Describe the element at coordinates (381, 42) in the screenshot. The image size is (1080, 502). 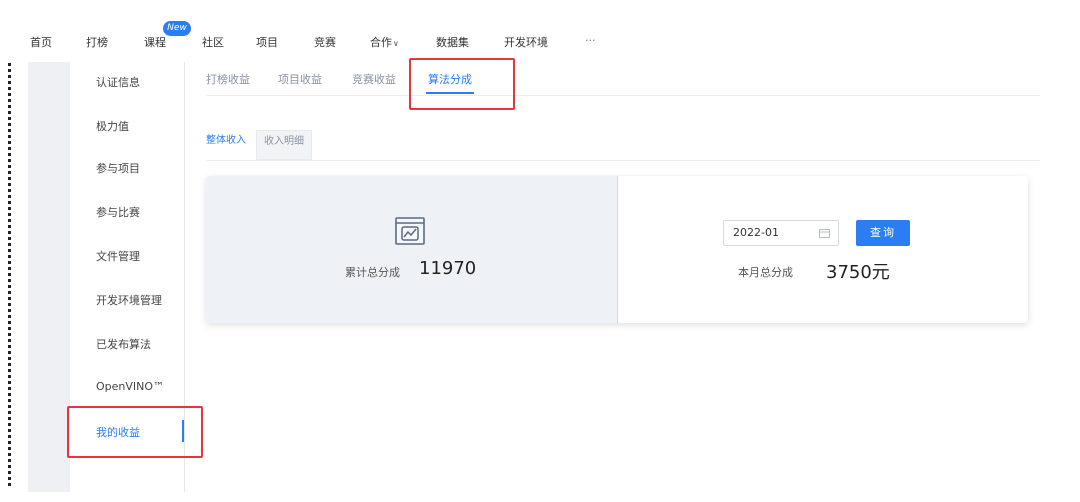
I see `nav-cooperate-label: 合作` at that location.